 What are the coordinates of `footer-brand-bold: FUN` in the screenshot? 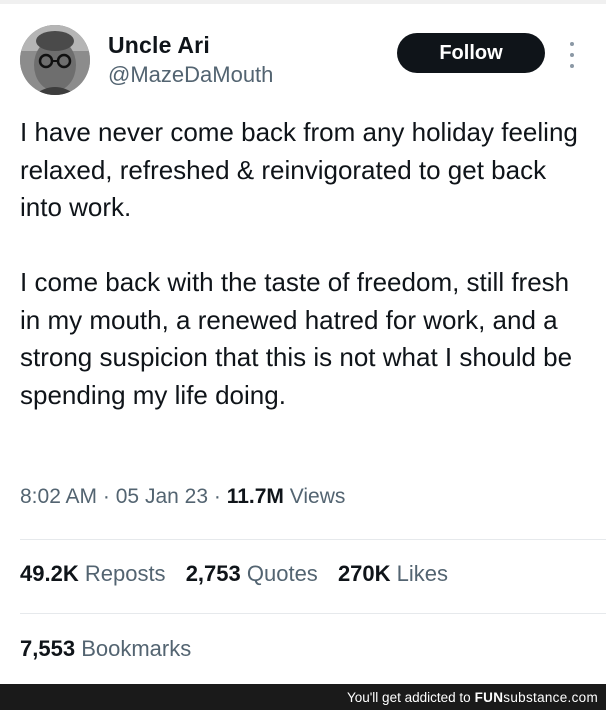 It's located at (489, 697).